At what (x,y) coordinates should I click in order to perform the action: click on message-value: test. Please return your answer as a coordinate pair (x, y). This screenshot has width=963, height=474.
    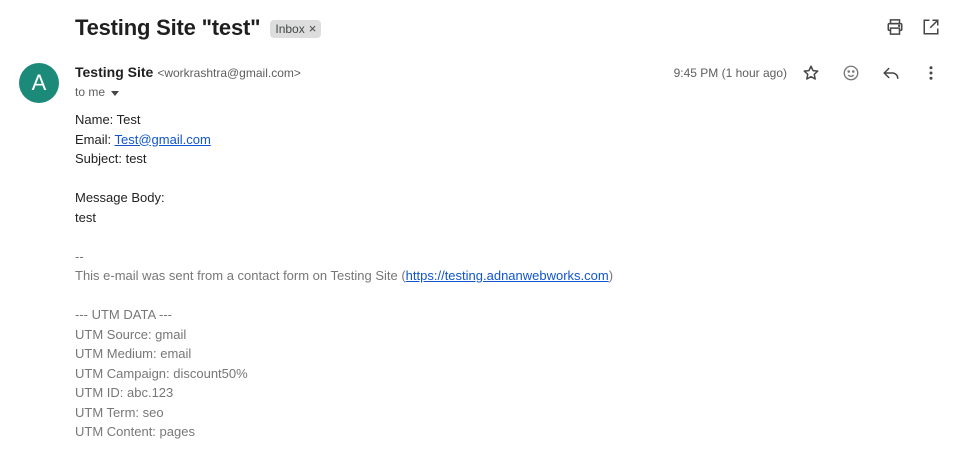
    Looking at the image, I should click on (85, 217).